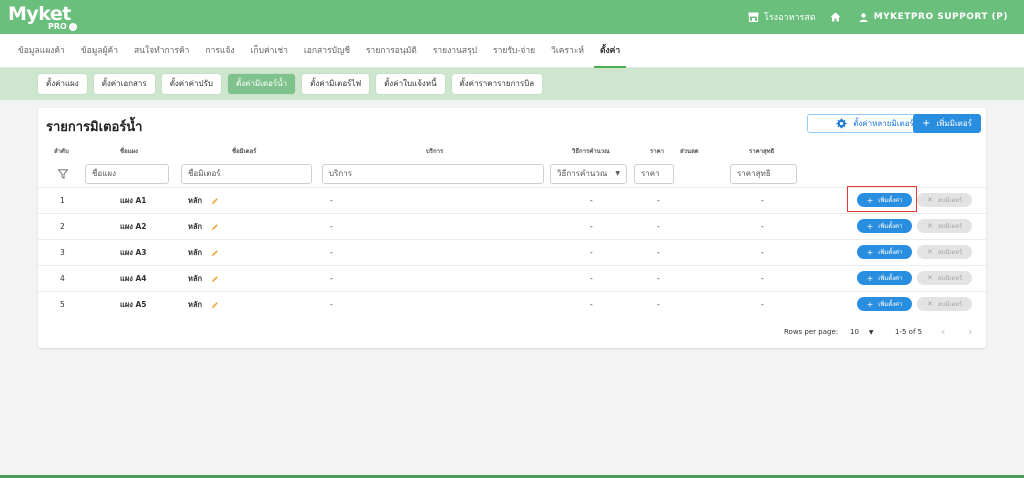 The image size is (1024, 478). I want to click on row-stall: แผง A2, so click(133, 226).